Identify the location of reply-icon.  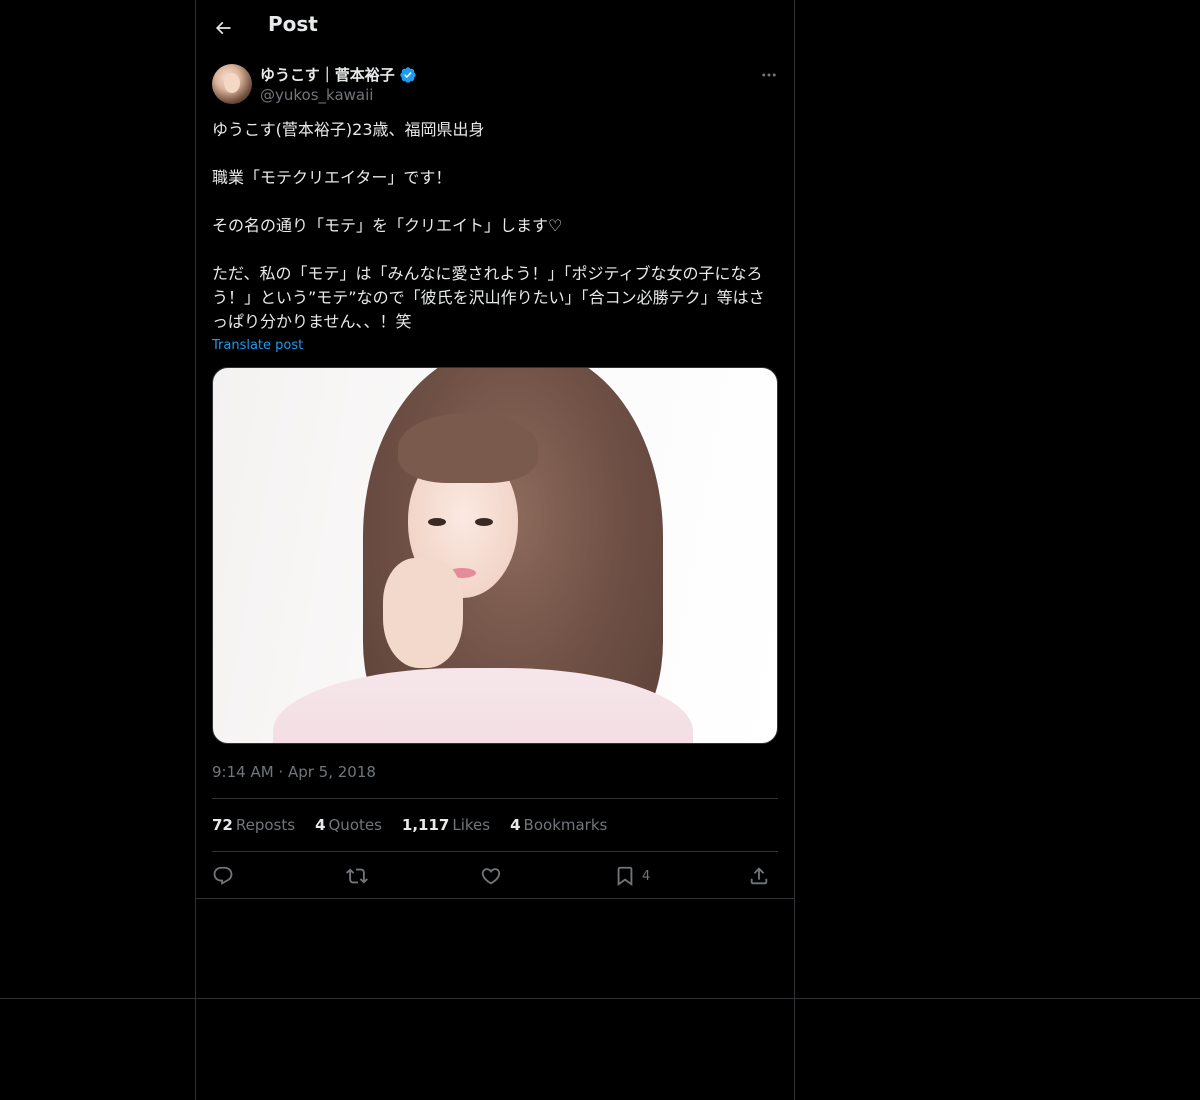
(223, 875).